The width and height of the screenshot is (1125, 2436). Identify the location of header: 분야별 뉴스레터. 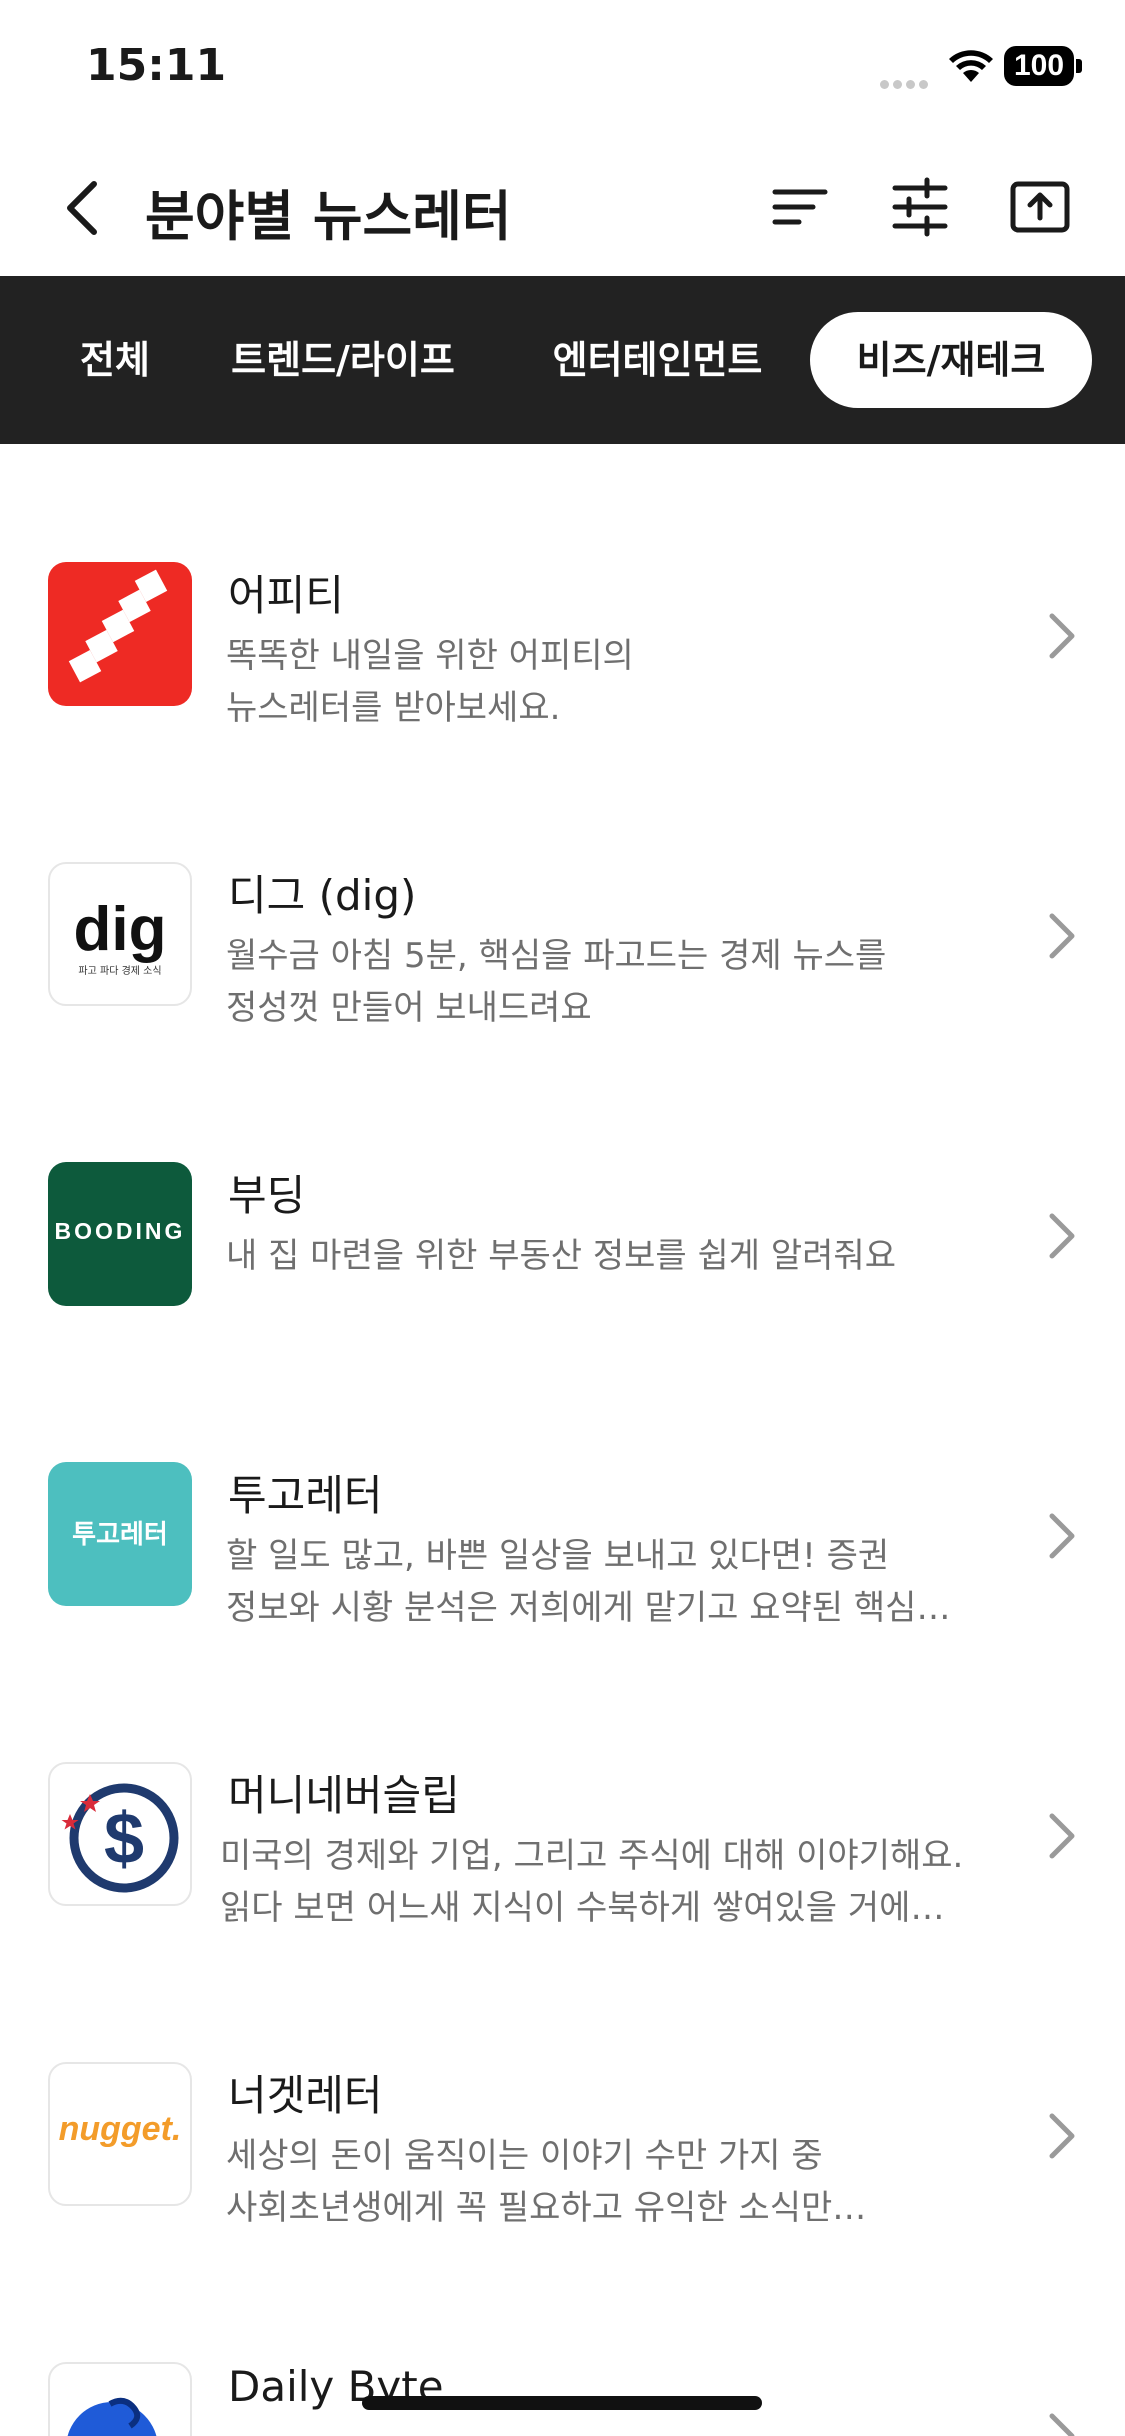
(562, 208).